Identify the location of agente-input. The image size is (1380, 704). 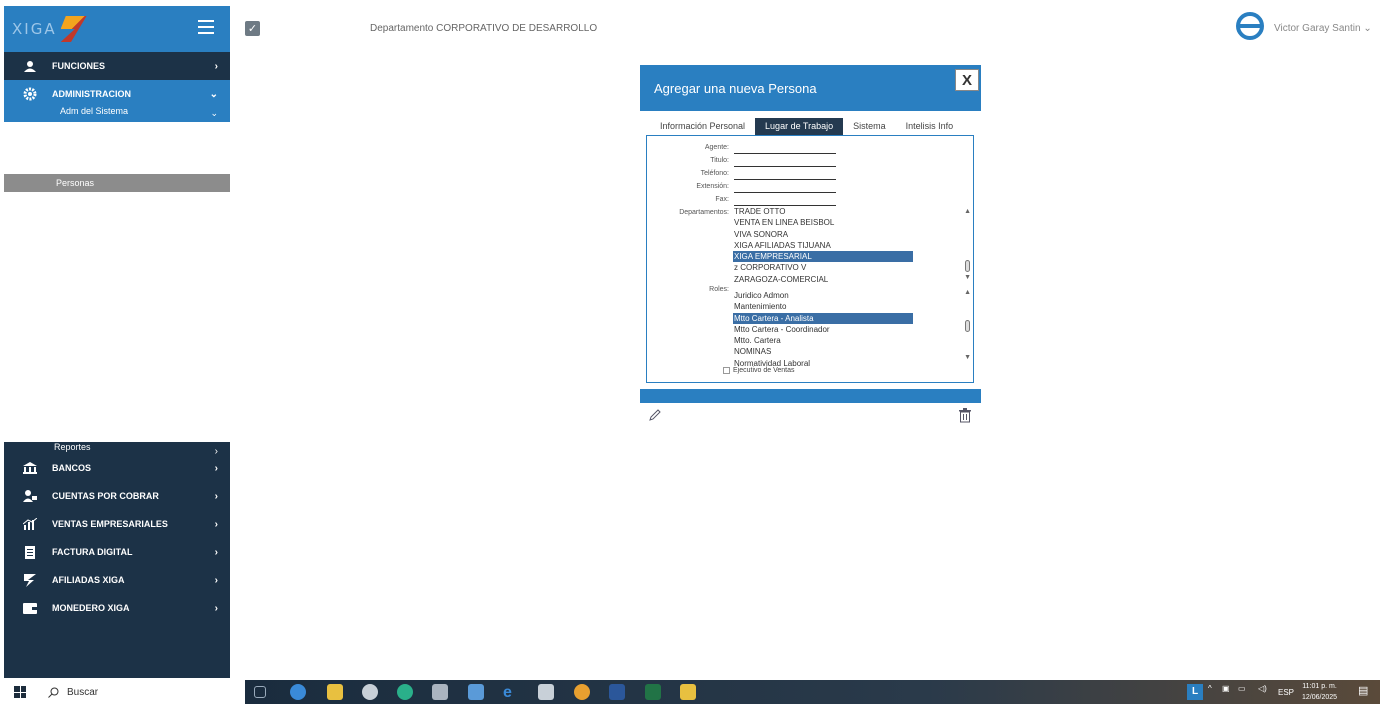
(785, 148).